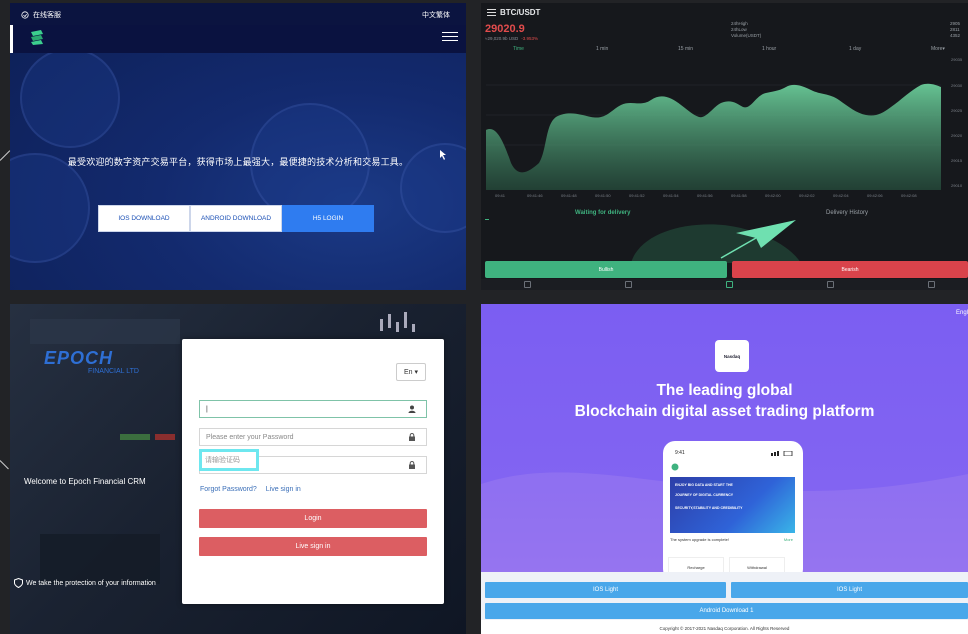  I want to click on customer-service: 在线客服, so click(41, 15).